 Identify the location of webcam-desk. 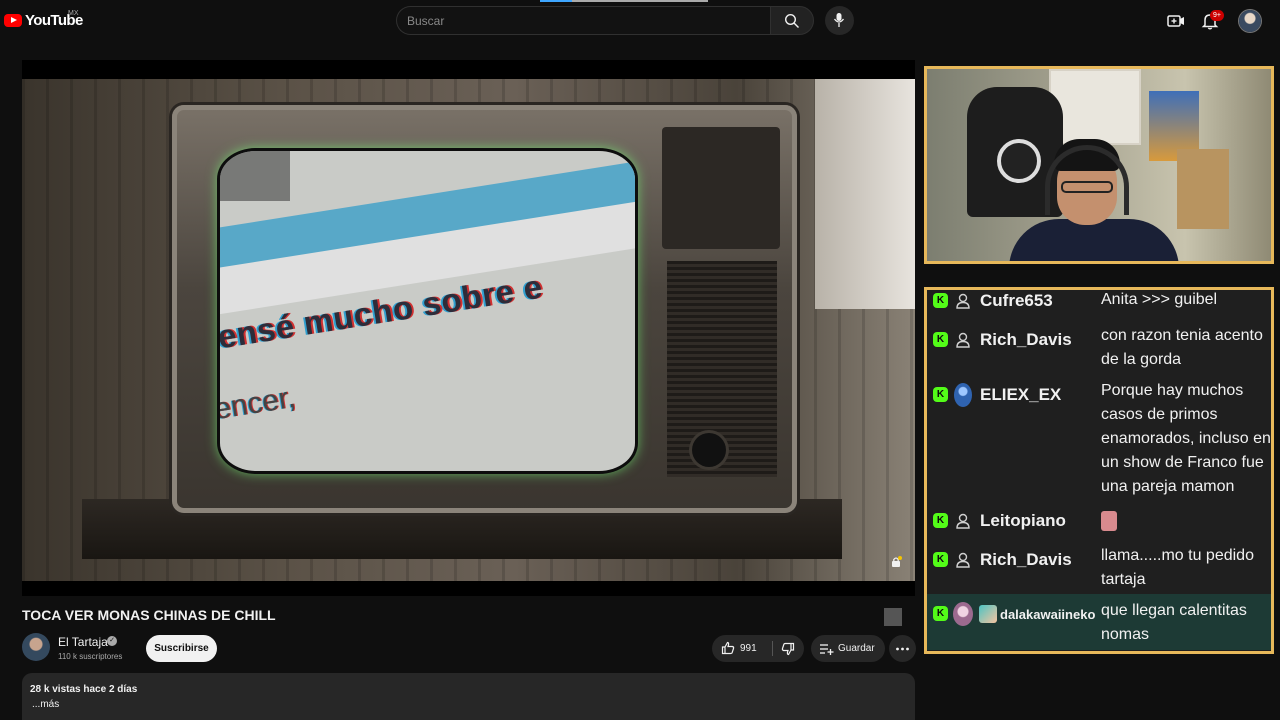
(1203, 189).